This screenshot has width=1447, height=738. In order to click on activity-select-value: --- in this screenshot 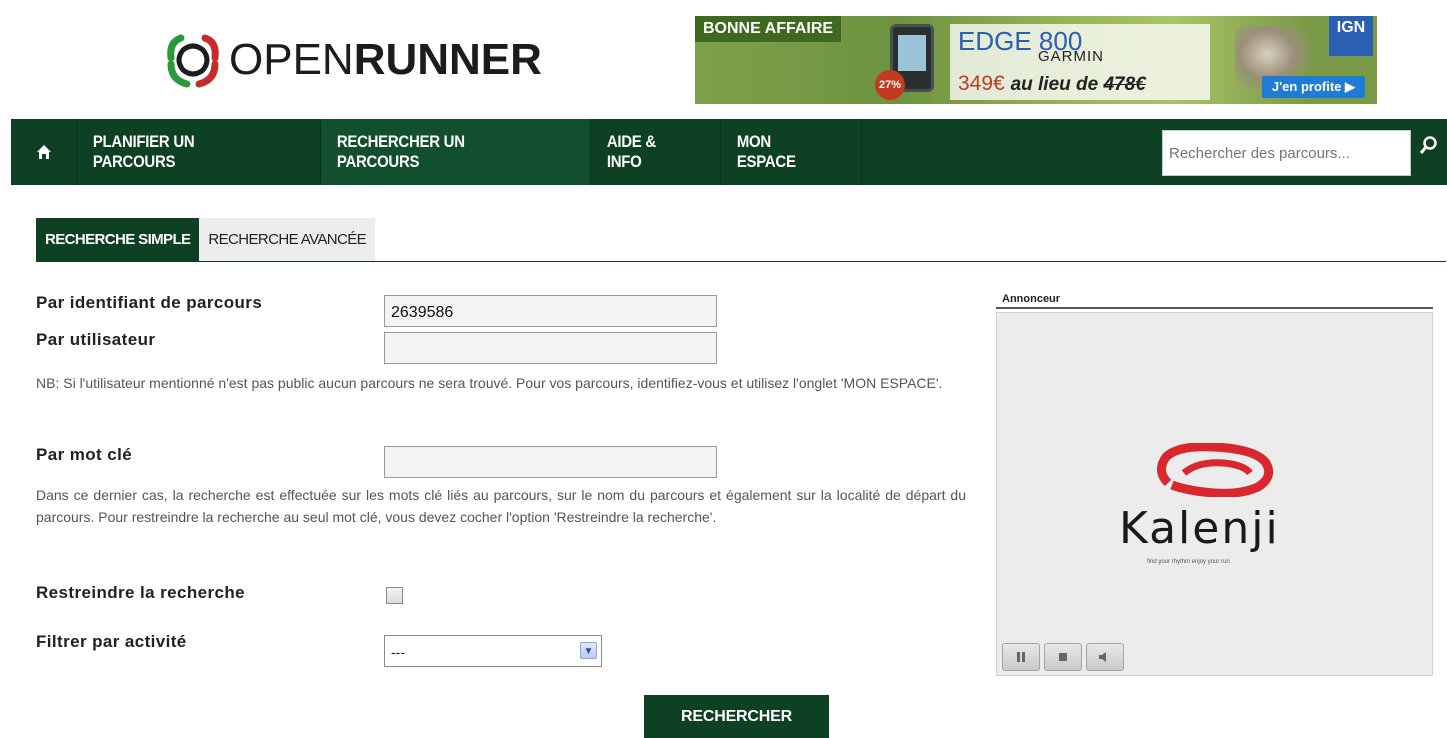, I will do `click(398, 652)`.